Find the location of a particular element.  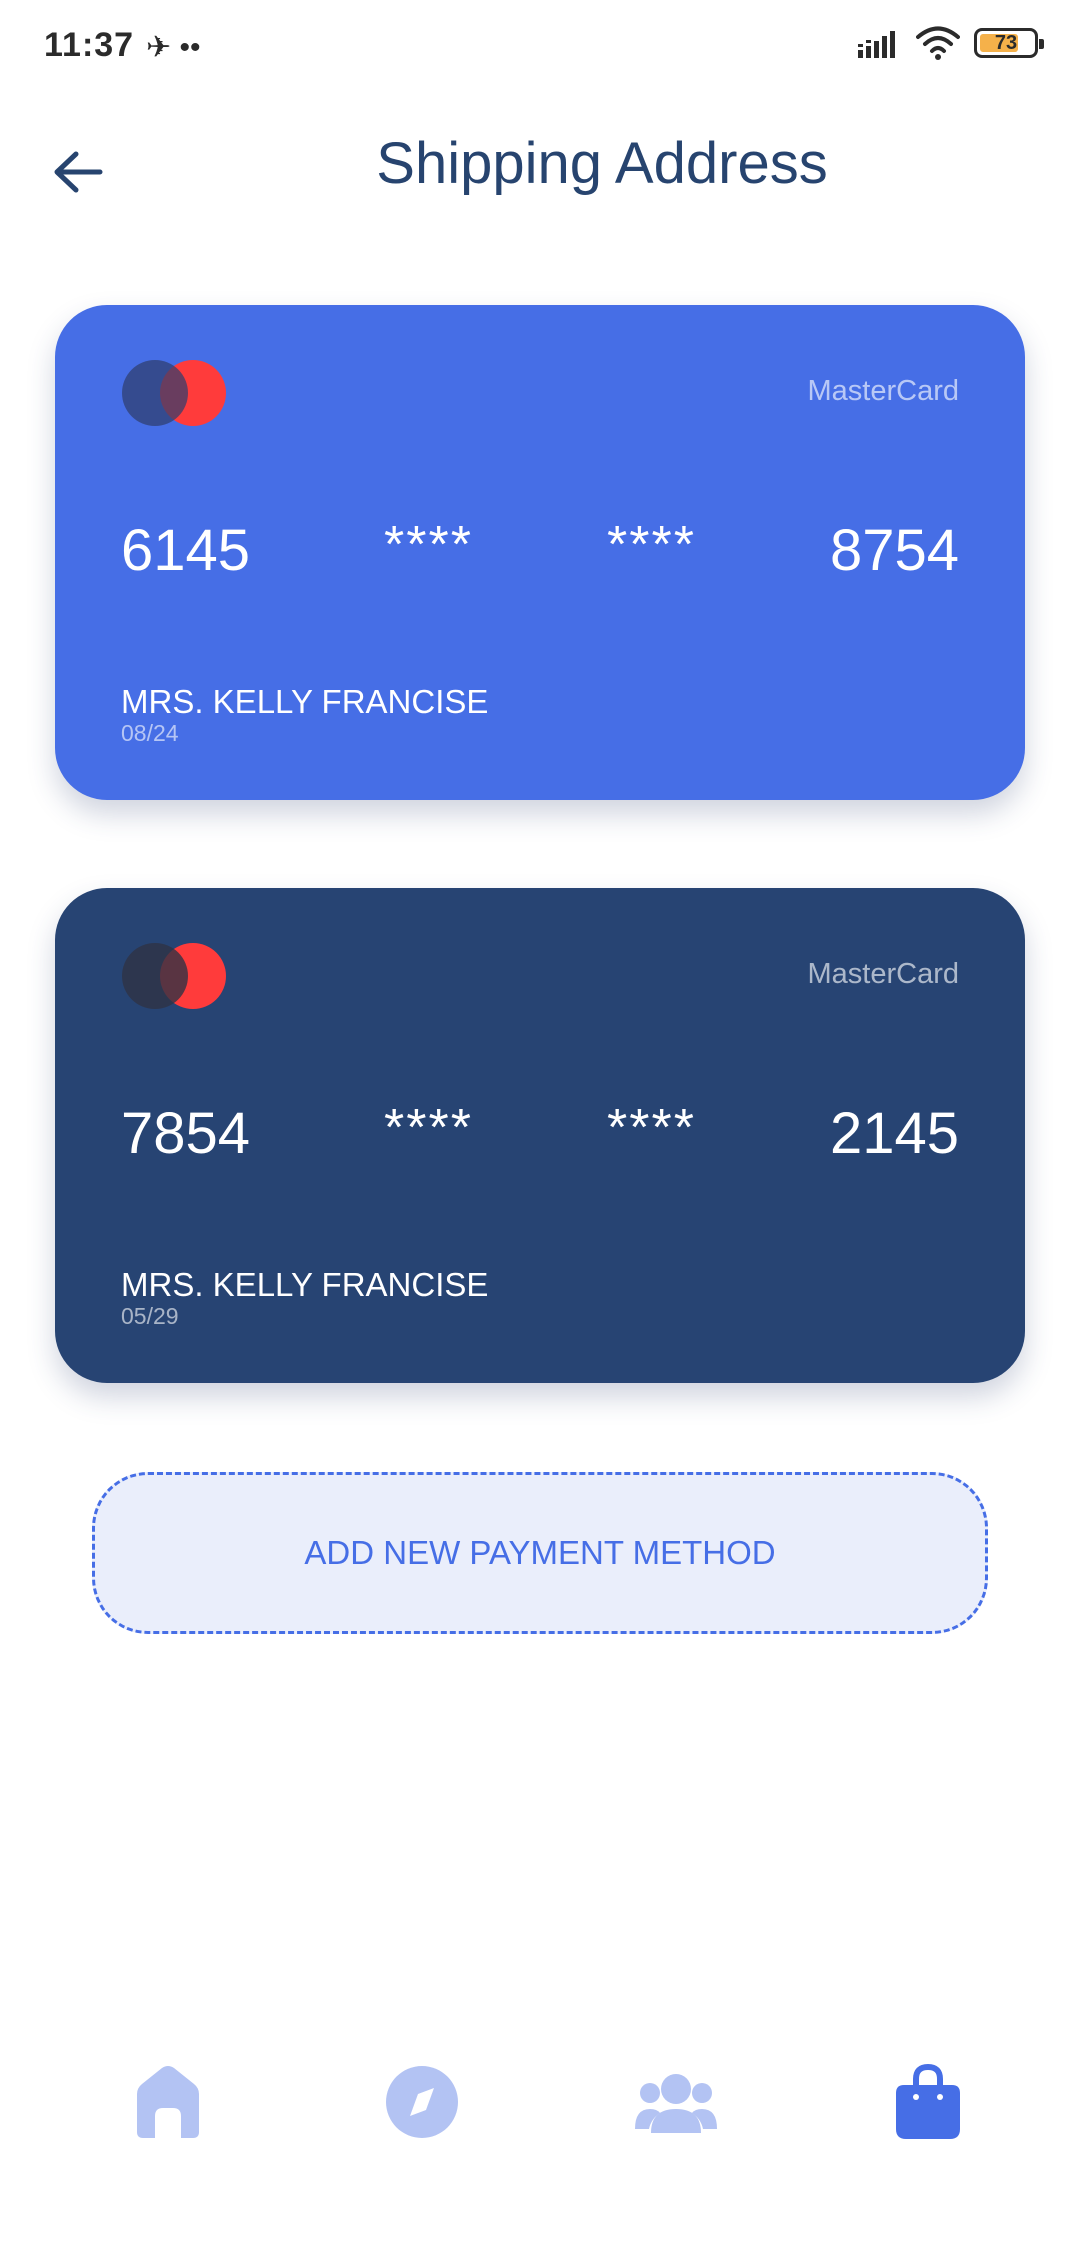

bottom-nav is located at coordinates (540, 2105).